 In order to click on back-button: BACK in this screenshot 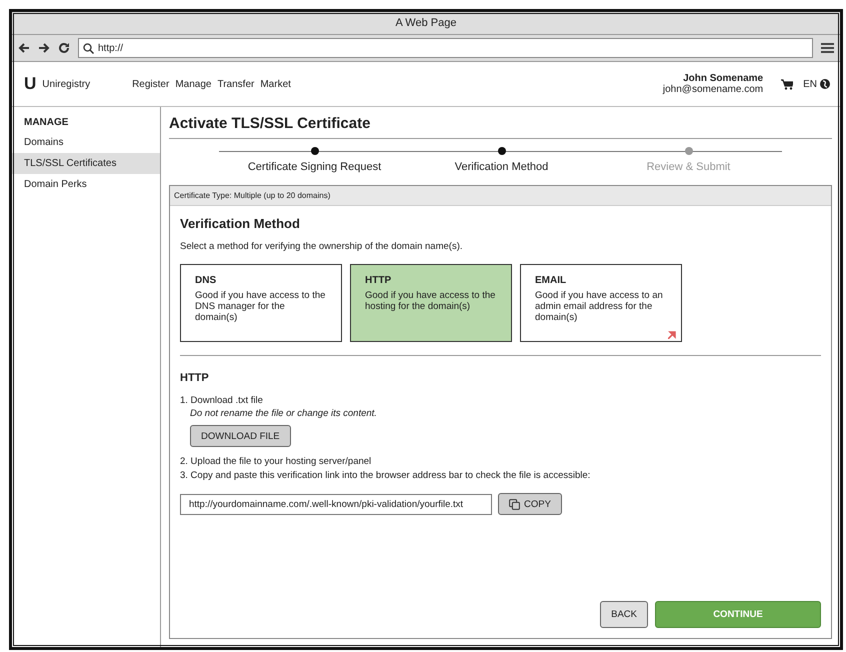, I will do `click(624, 614)`.